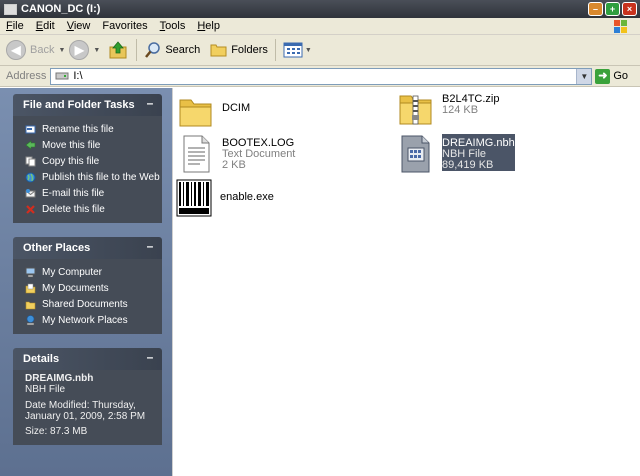 Image resolution: width=640 pixels, height=476 pixels. I want to click on file-size: 124 KB, so click(460, 110).